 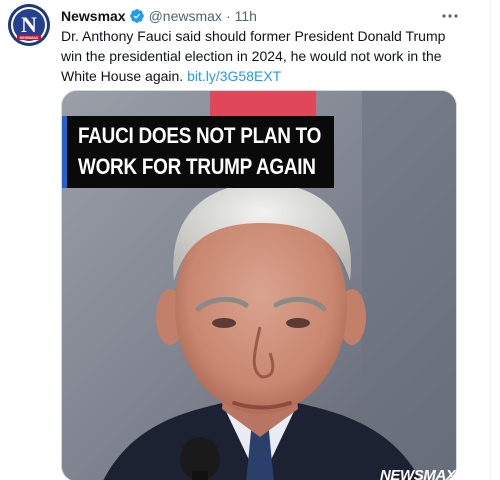 What do you see at coordinates (185, 16) in the screenshot?
I see `author-handle: @newsmax` at bounding box center [185, 16].